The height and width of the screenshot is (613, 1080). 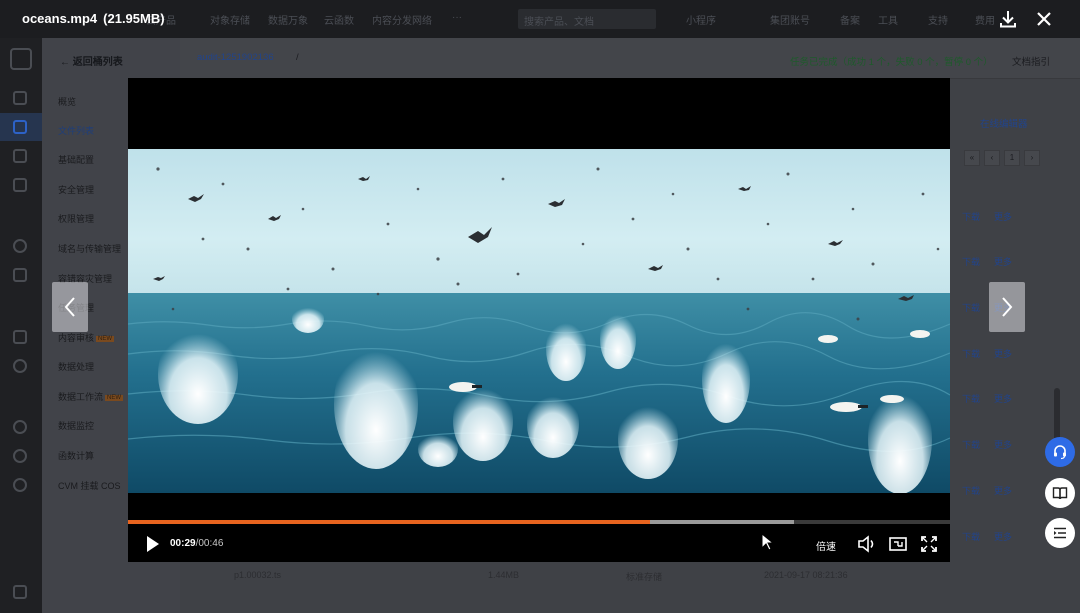 I want to click on time-display: 00:29/00:46, so click(x=196, y=543).